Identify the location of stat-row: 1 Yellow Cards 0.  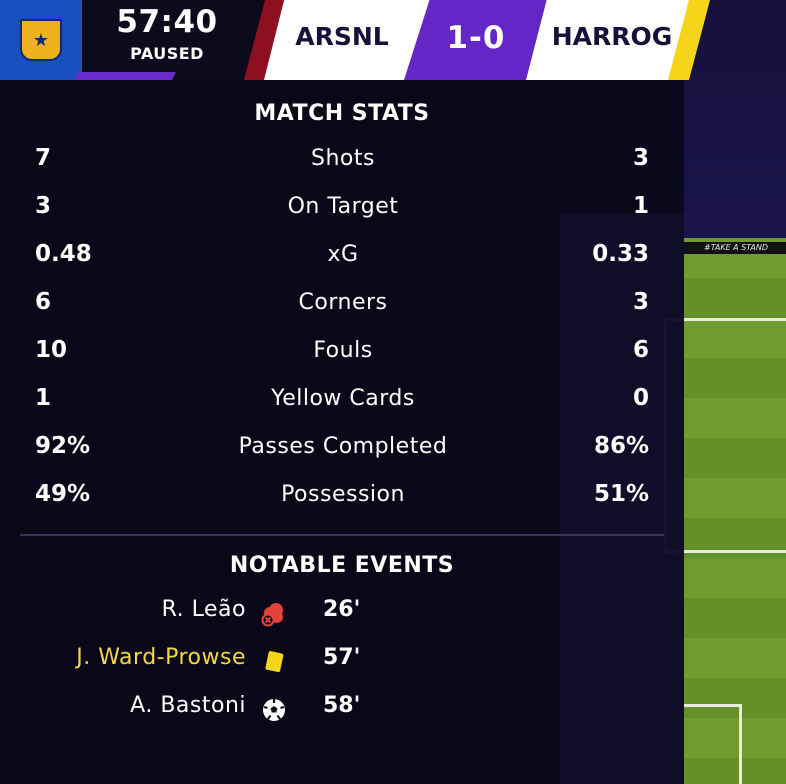
(342, 403).